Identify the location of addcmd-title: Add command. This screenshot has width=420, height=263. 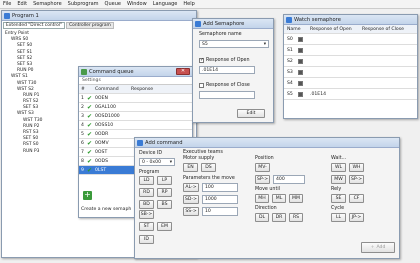
(164, 142).